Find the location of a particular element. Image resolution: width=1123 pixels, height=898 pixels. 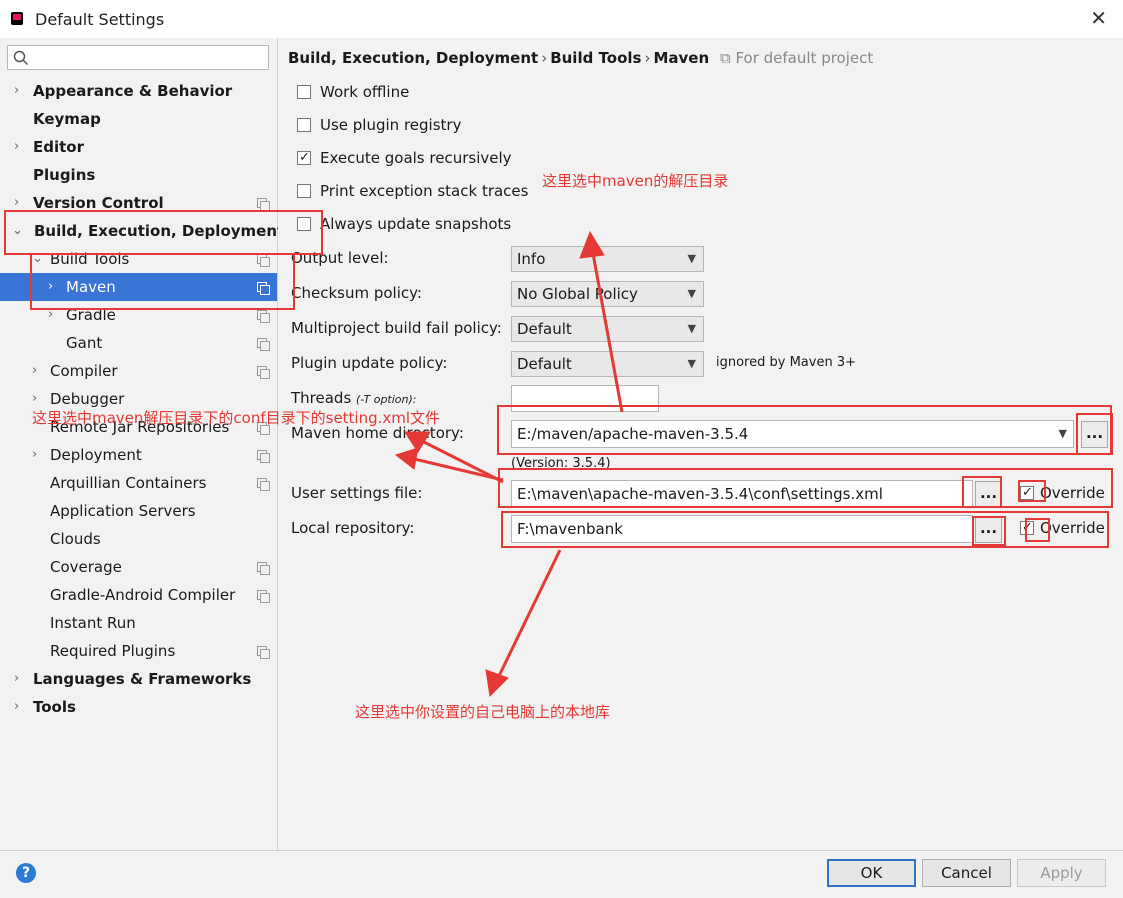

checkbox-label: Print exception stack traces is located at coordinates (424, 191).